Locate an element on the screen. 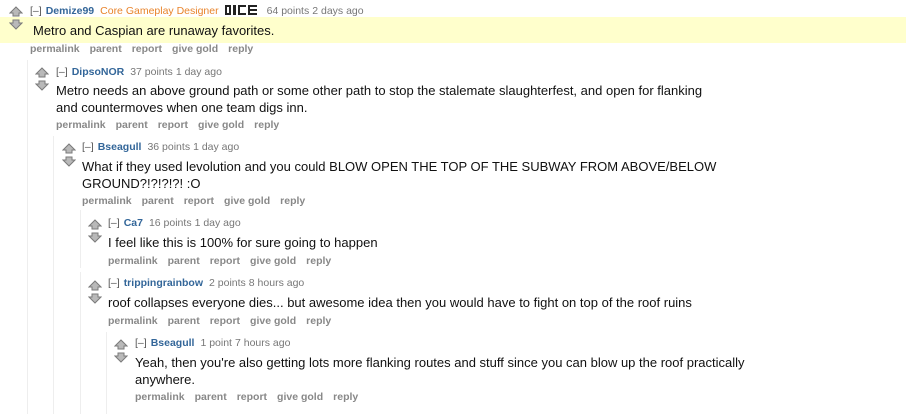  comment-tagline: [–] Ca7 16 points 1 day ago is located at coordinates (174, 223).